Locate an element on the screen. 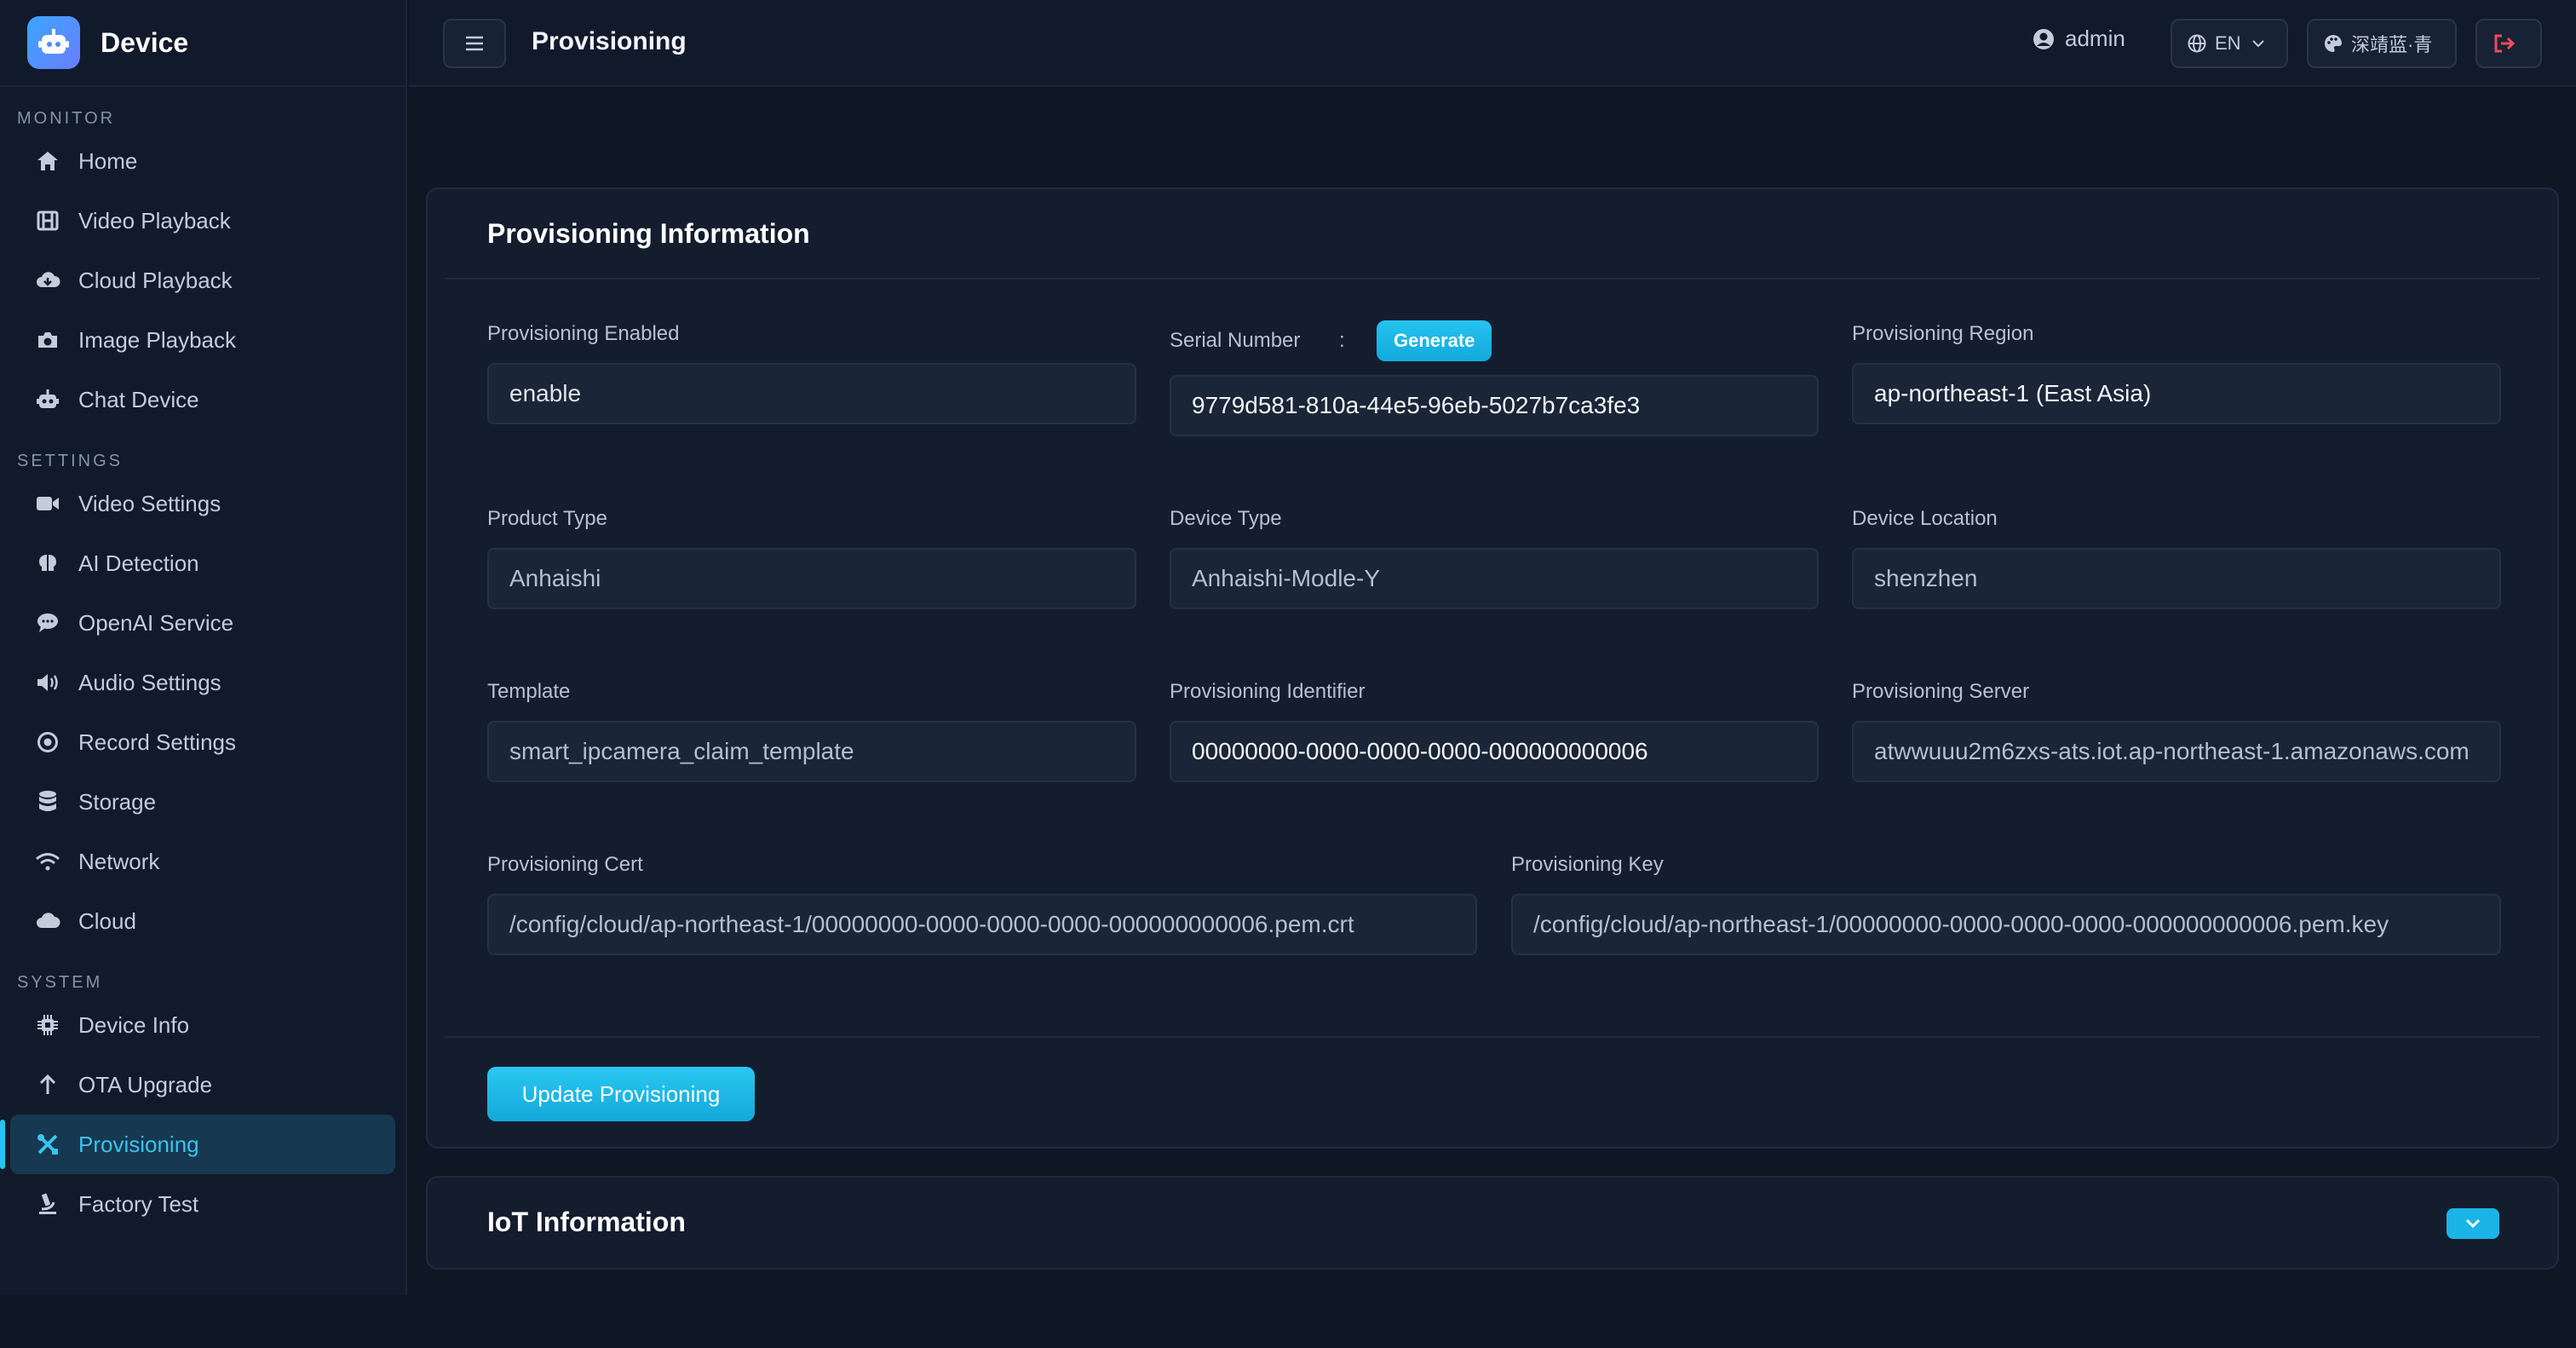 The image size is (2576, 1348). sidebar-item-label: Audio Settings is located at coordinates (150, 682).